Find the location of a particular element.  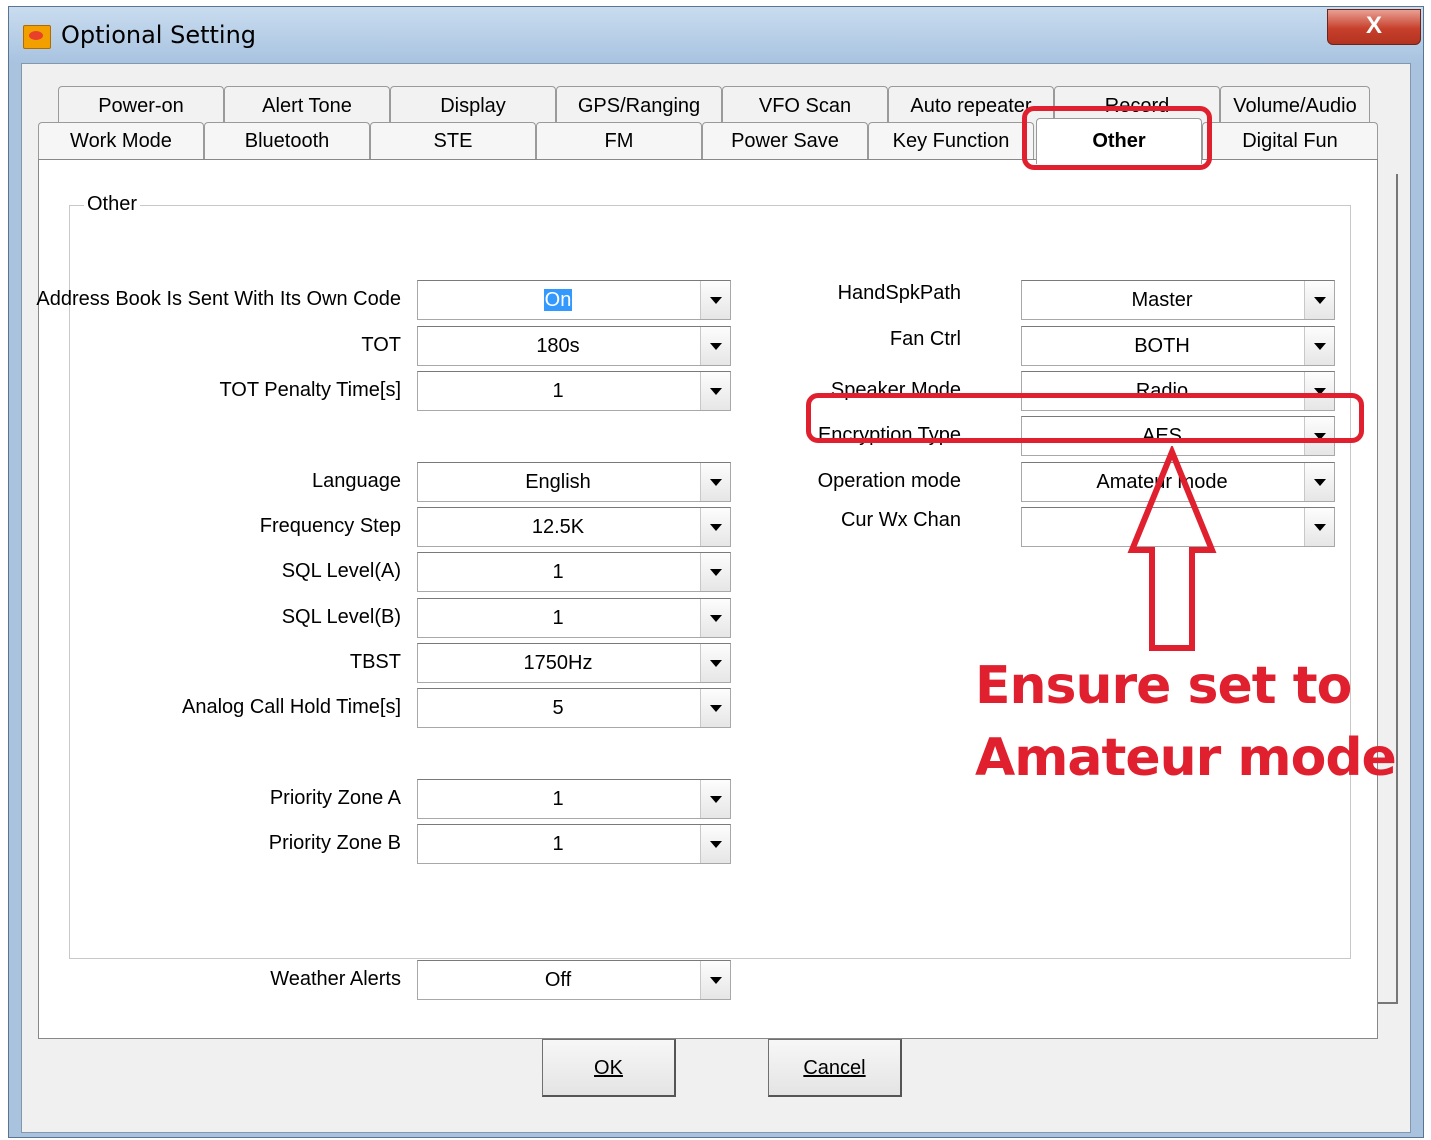

combo-value: Off is located at coordinates (558, 980).